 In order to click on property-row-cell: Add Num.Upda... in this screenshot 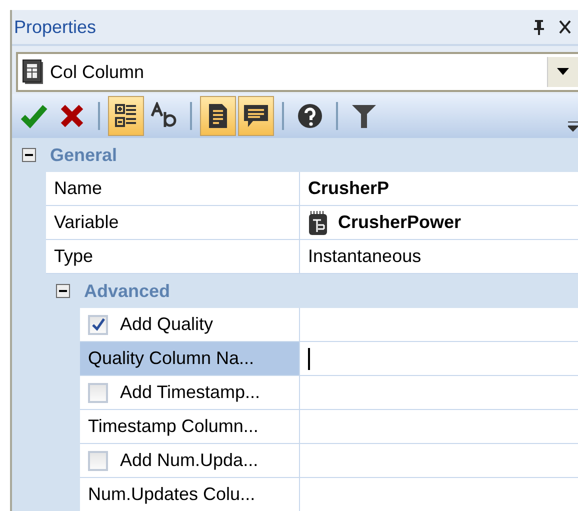, I will do `click(190, 461)`.